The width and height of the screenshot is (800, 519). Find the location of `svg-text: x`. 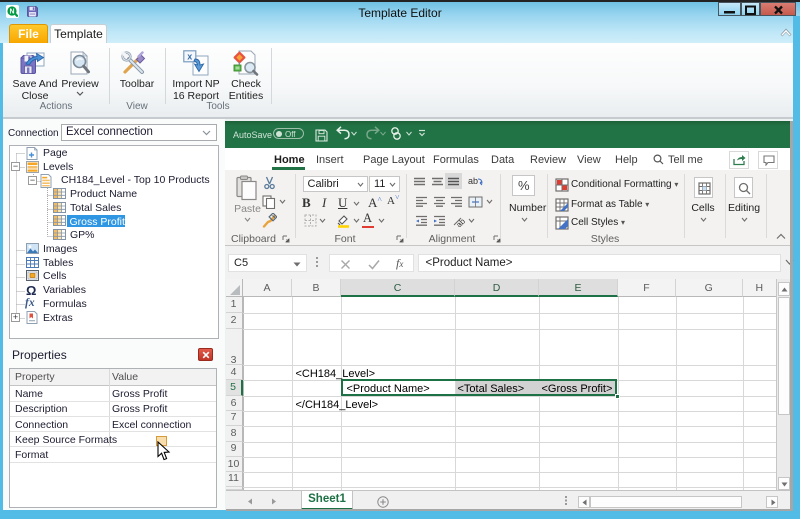

svg-text: x is located at coordinates (189, 57).